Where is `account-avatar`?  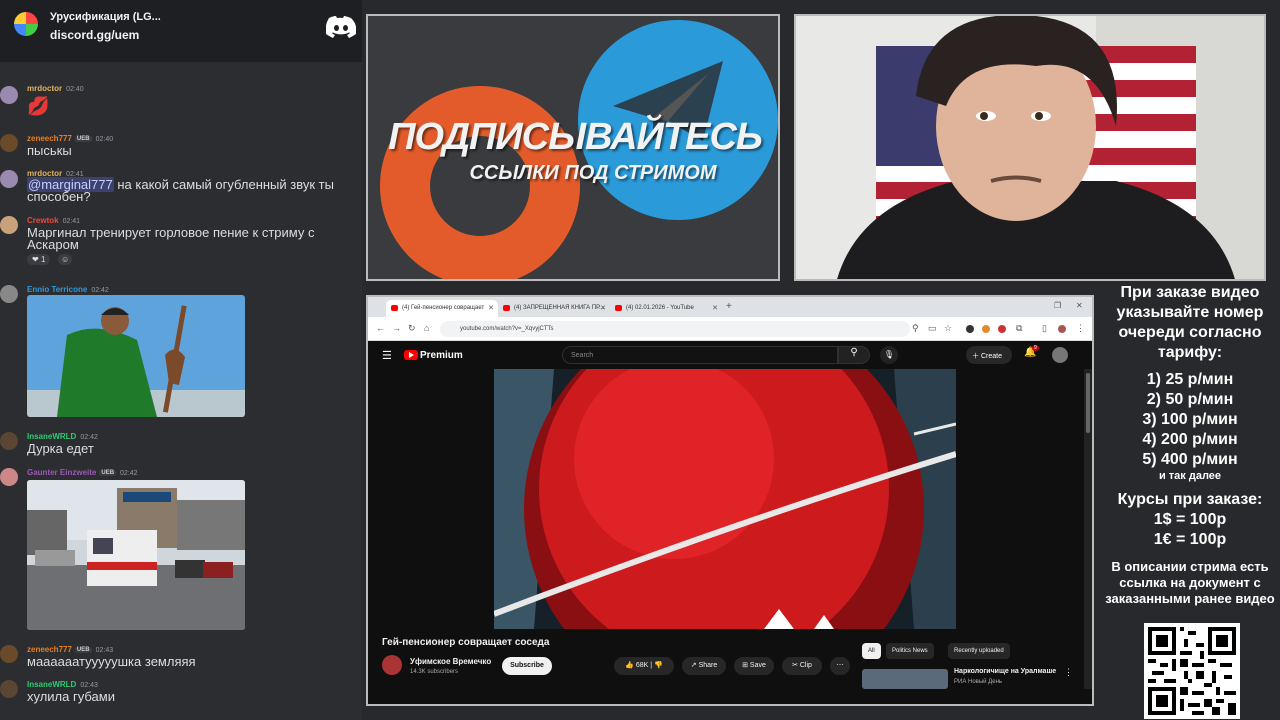
account-avatar is located at coordinates (1060, 355).